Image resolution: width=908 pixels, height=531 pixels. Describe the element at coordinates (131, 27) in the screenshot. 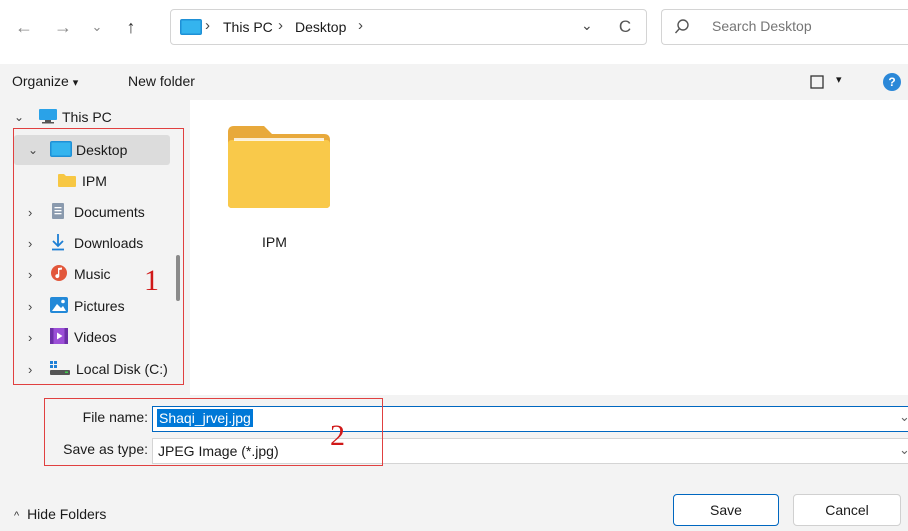

I see `up-button: ↑` at that location.